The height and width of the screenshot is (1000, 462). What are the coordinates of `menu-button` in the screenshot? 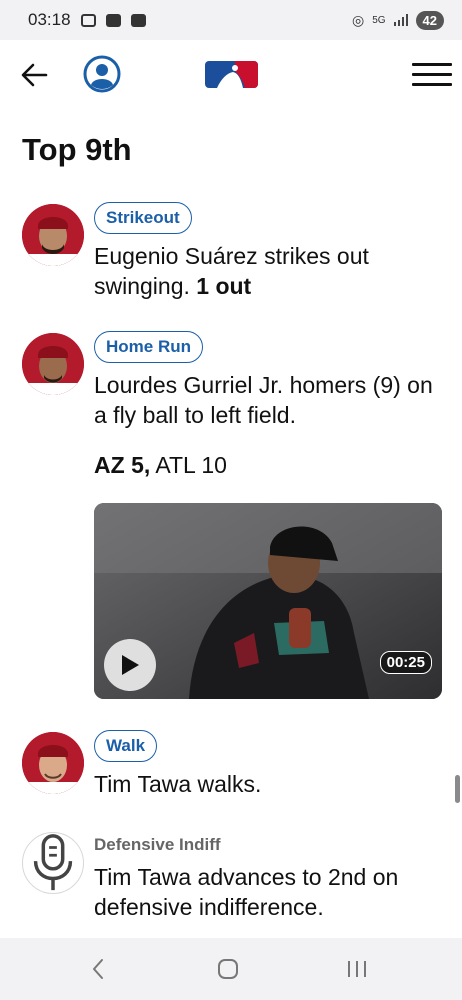 It's located at (432, 75).